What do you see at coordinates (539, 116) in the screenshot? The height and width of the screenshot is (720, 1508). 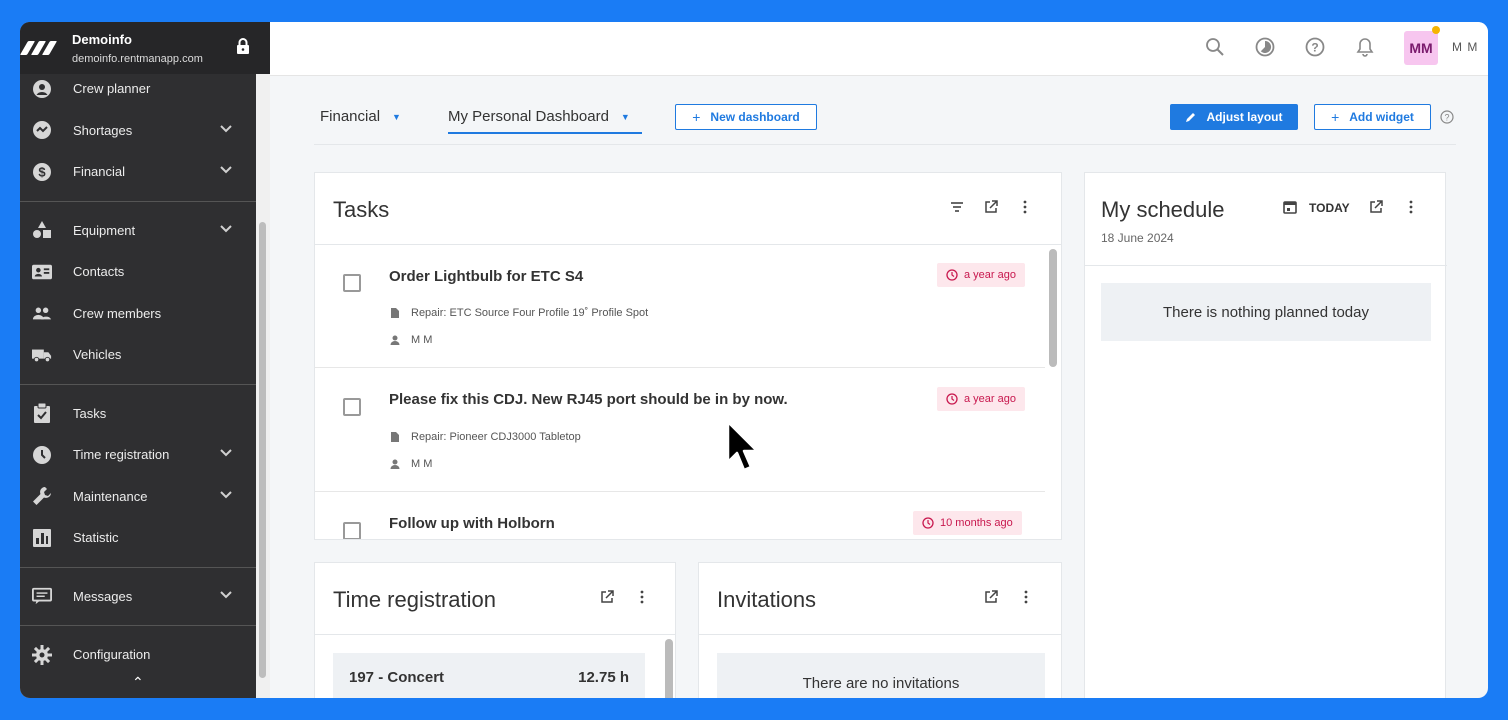 I see `tab-my-personal-dashboard: My Personal Dashboard ▼` at bounding box center [539, 116].